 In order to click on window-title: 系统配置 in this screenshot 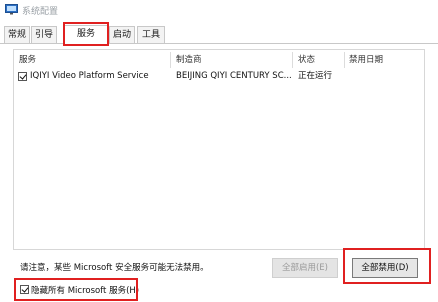, I will do `click(40, 12)`.